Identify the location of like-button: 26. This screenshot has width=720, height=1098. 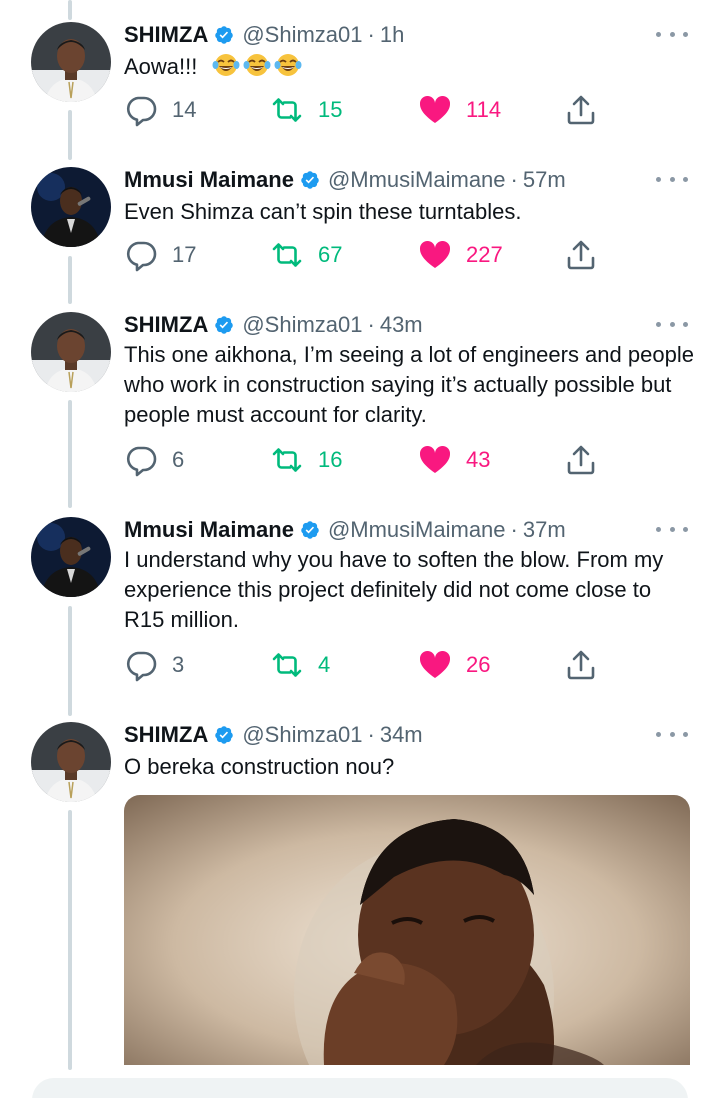
(454, 665).